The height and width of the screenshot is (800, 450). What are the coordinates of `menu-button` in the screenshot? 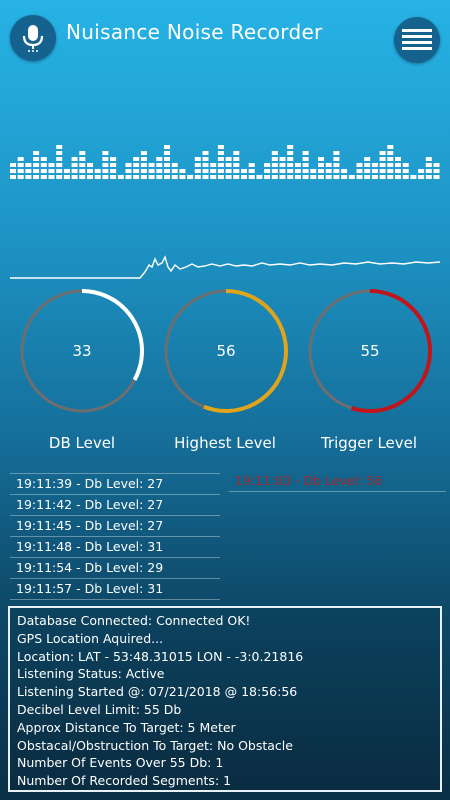 It's located at (417, 40).